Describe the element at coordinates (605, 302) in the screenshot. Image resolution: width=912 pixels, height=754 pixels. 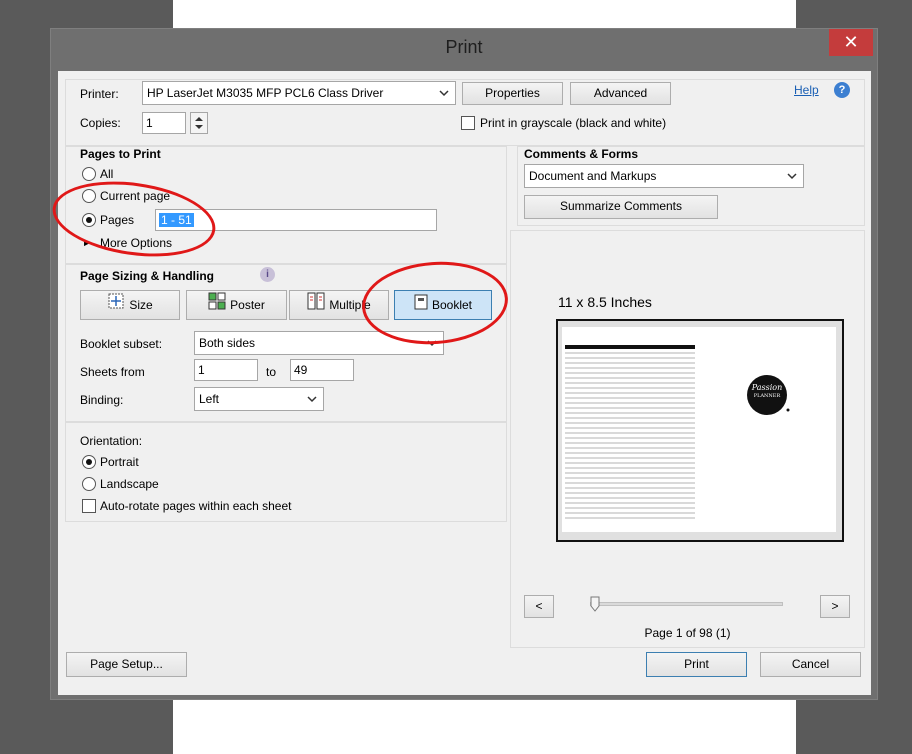
I see `preview-size-label: 11 x 8.5 Inches` at that location.